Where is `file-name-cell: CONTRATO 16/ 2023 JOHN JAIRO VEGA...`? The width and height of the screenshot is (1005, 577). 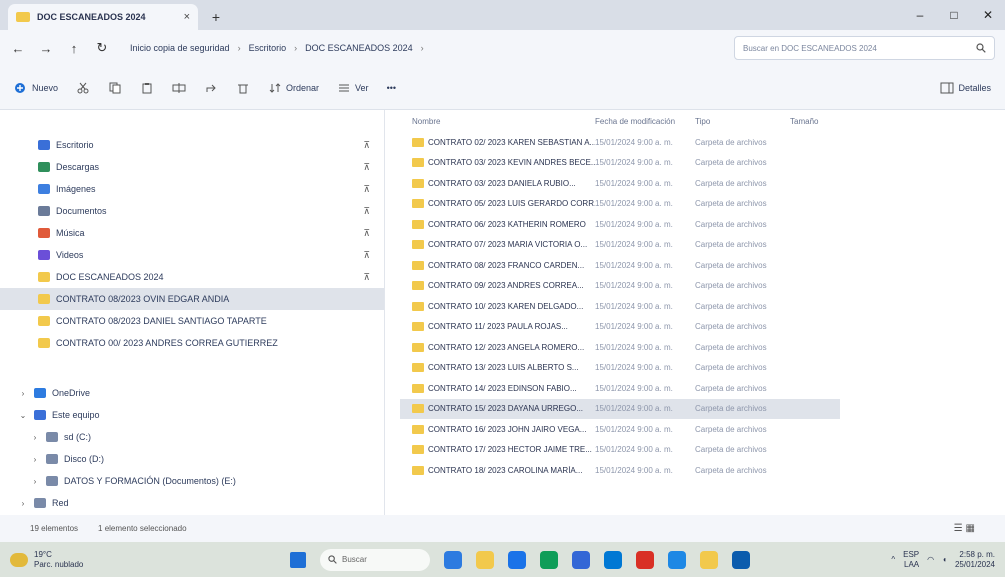 file-name-cell: CONTRATO 16/ 2023 JOHN JAIRO VEGA... is located at coordinates (497, 429).